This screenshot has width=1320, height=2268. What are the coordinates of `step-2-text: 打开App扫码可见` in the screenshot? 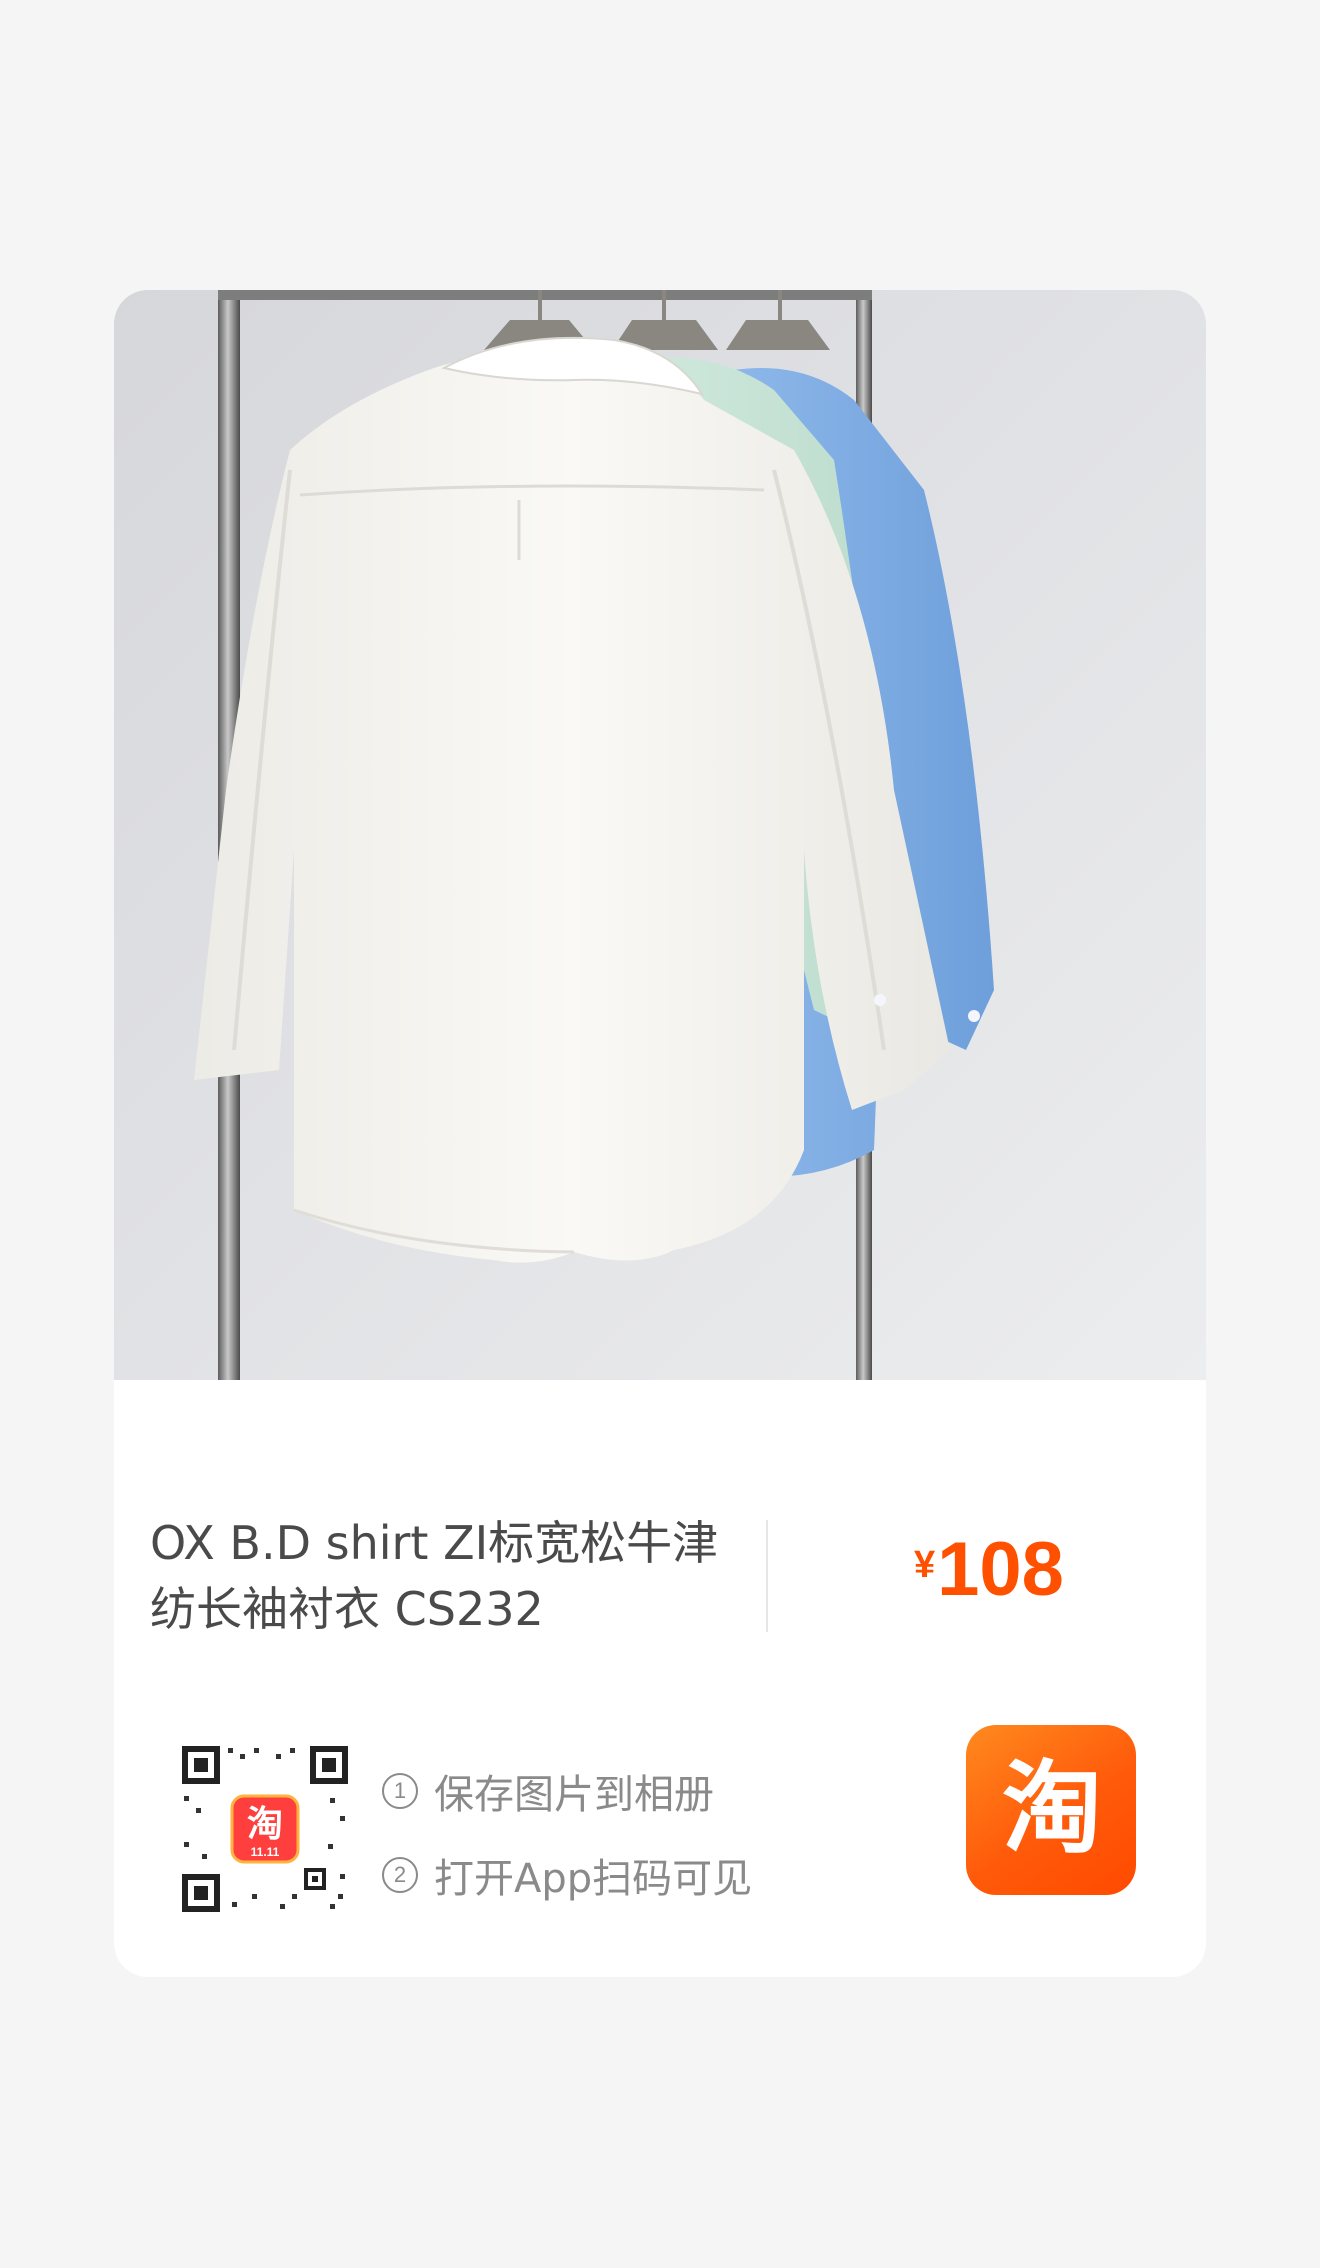 It's located at (593, 1879).